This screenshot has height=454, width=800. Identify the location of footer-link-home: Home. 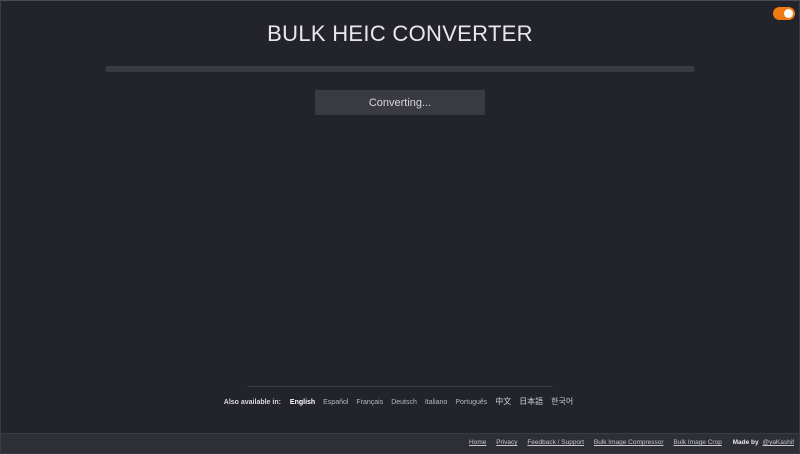
(477, 442).